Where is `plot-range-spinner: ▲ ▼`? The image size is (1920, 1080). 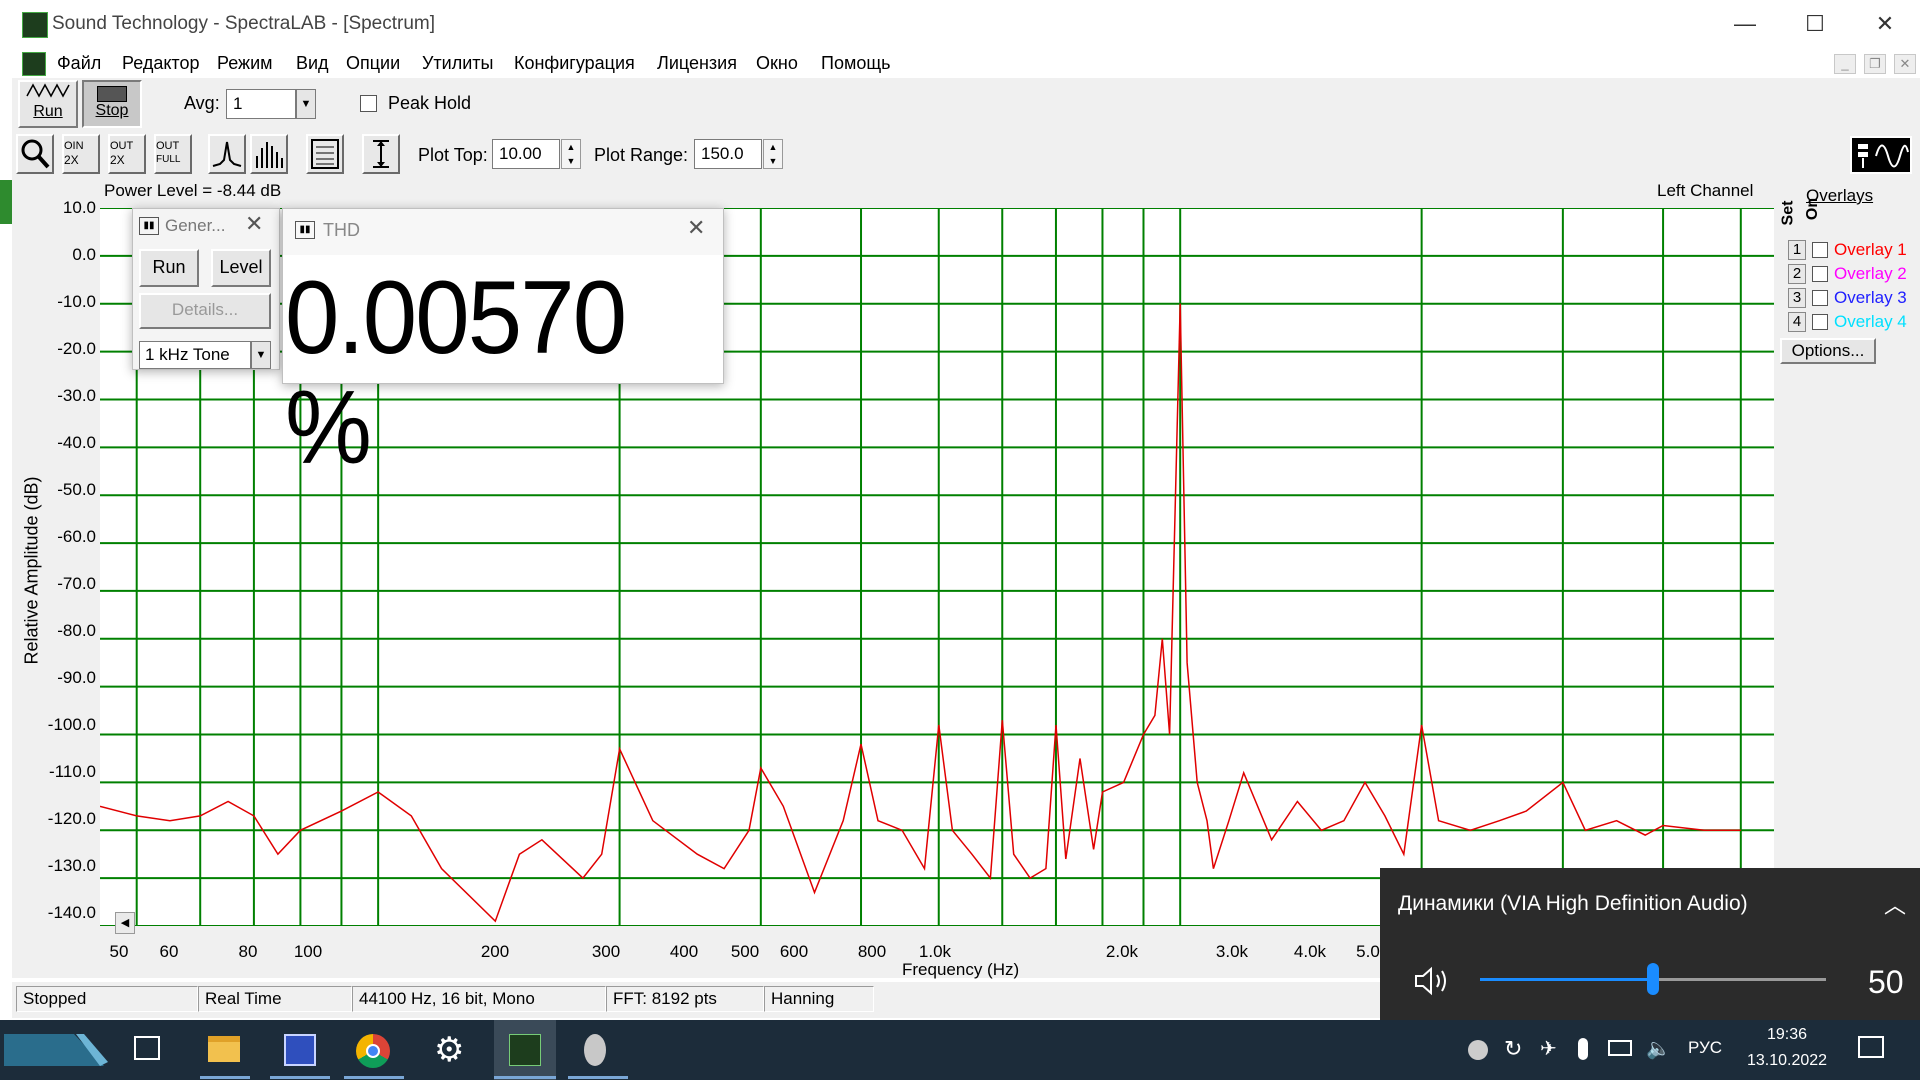 plot-range-spinner: ▲ ▼ is located at coordinates (773, 154).